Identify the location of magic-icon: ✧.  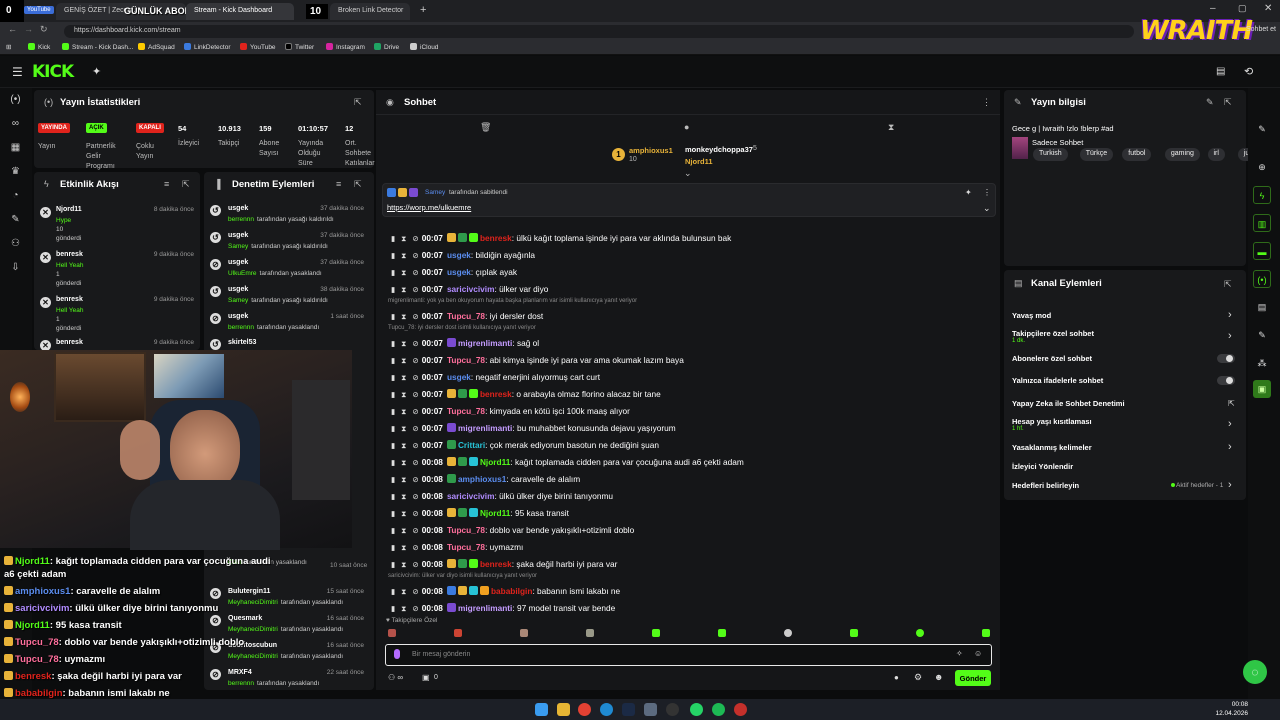
(959, 653).